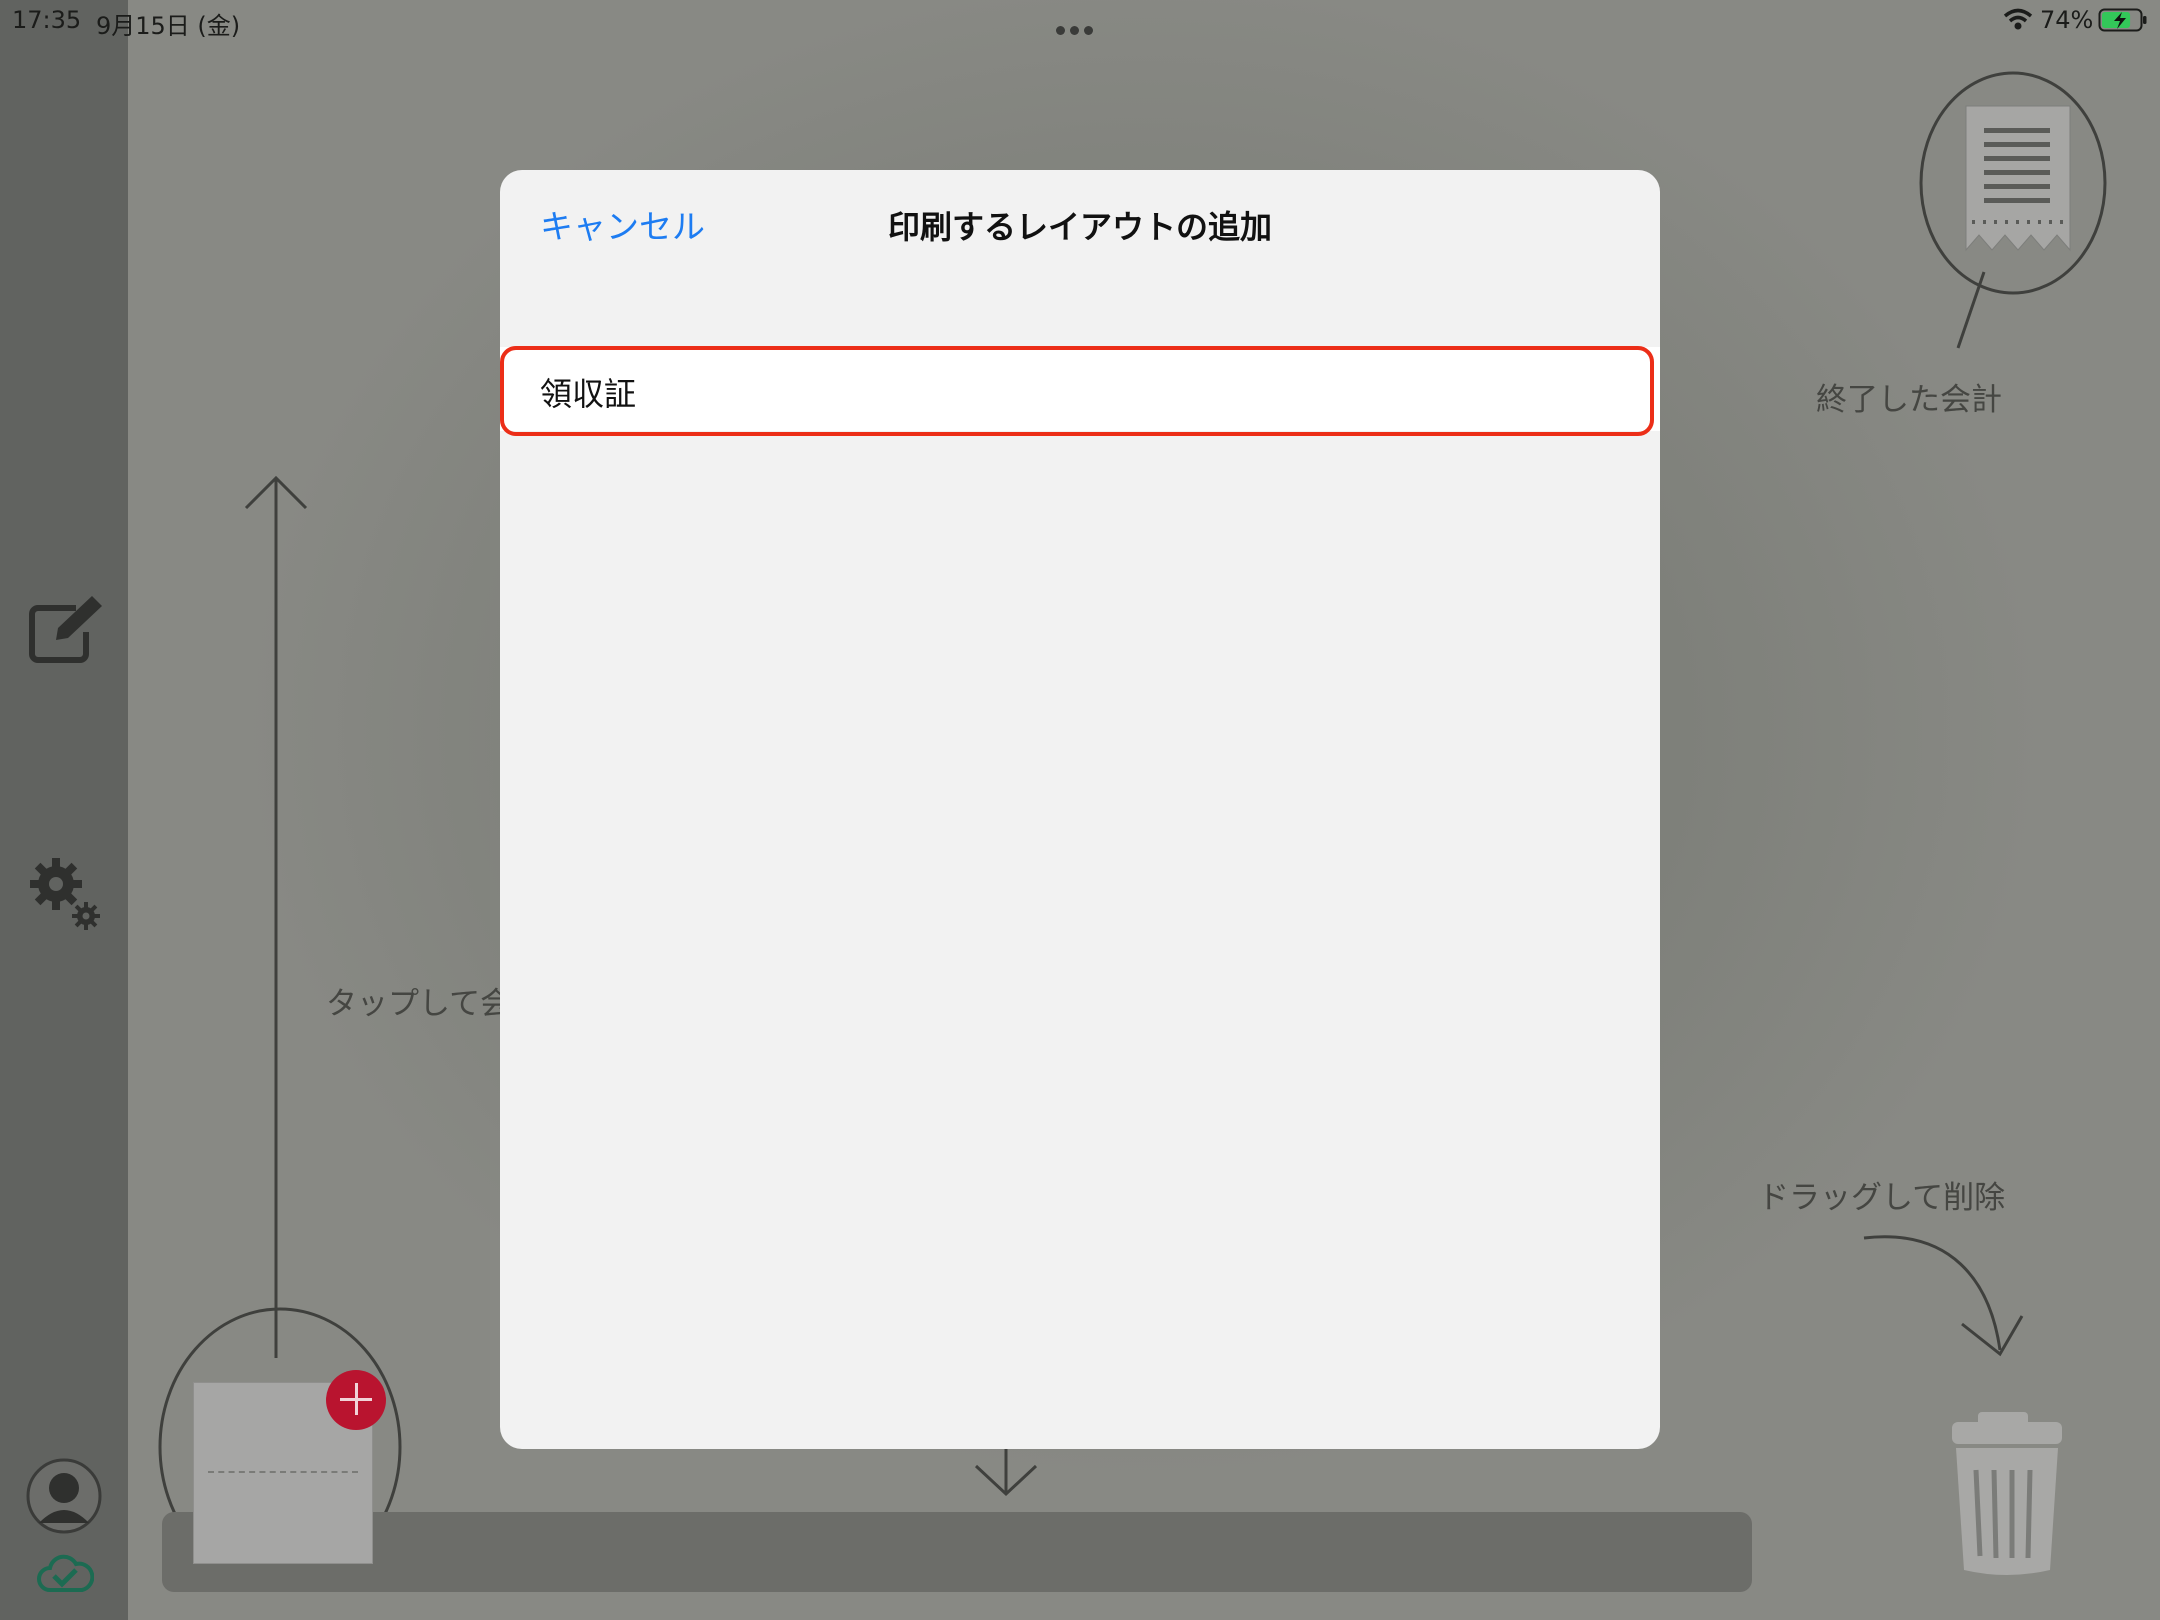 Image resolution: width=2160 pixels, height=1620 pixels. What do you see at coordinates (1079, 227) in the screenshot?
I see `modal-title: 印刷するレイアウトの追加` at bounding box center [1079, 227].